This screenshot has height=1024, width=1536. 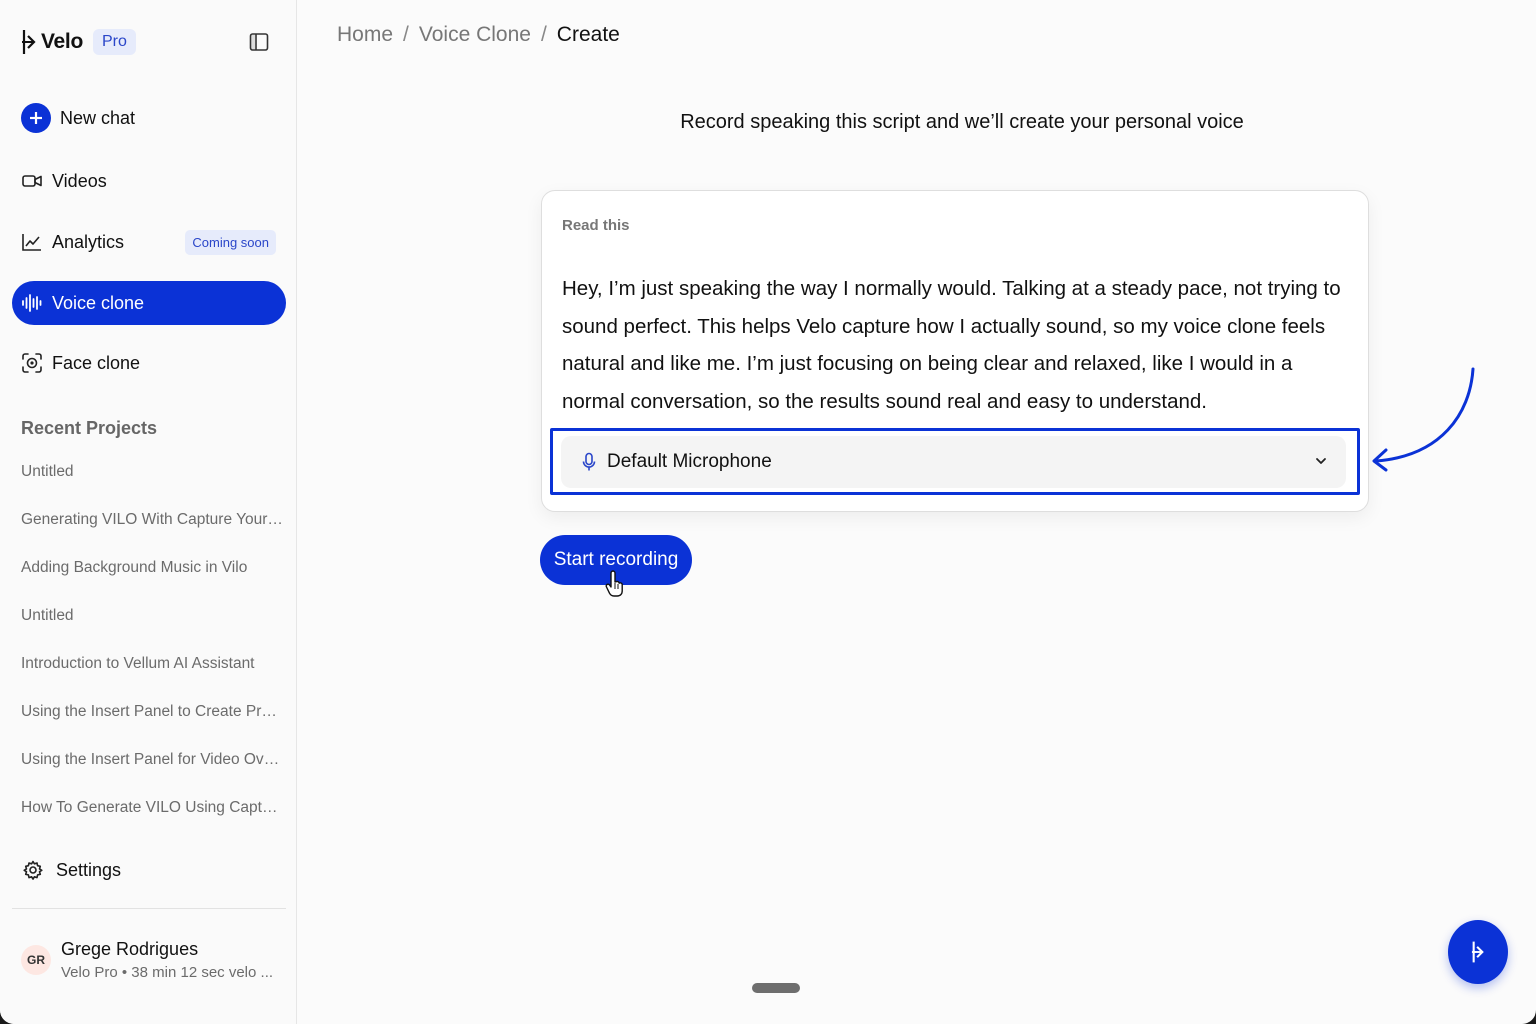 I want to click on plan-badge: Pro, so click(x=114, y=42).